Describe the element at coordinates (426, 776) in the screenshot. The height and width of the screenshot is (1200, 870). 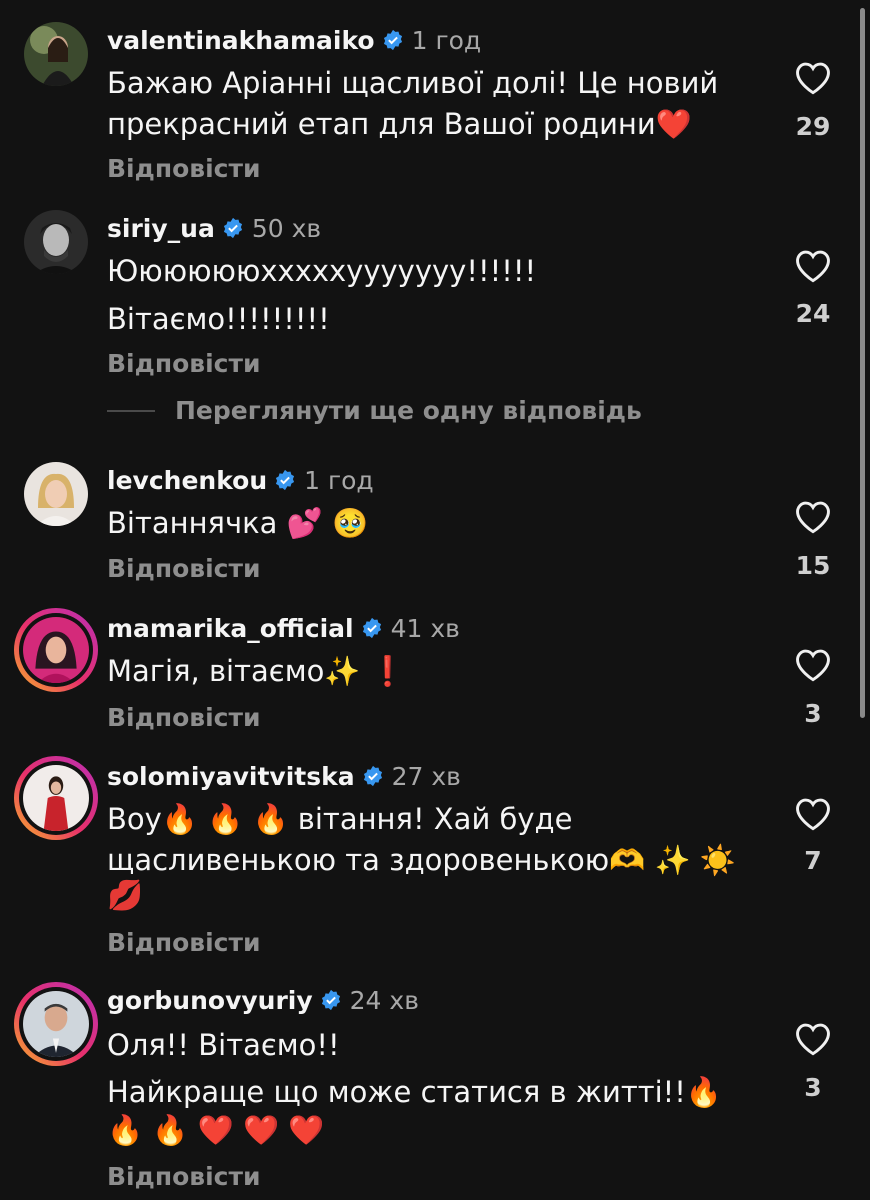
I see `comment-time: 27 хв` at that location.